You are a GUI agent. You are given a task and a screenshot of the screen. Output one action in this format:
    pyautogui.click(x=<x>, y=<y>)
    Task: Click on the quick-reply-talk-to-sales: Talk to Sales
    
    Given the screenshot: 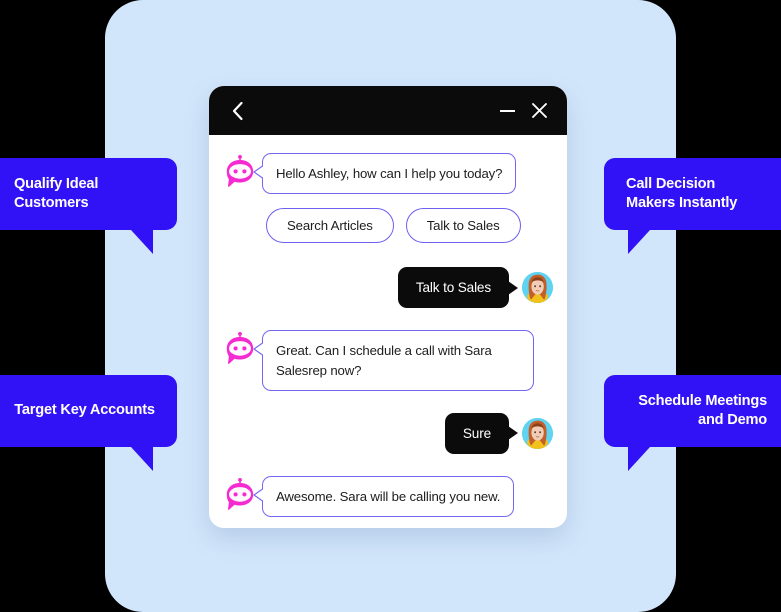 What is the action you would take?
    pyautogui.click(x=463, y=226)
    